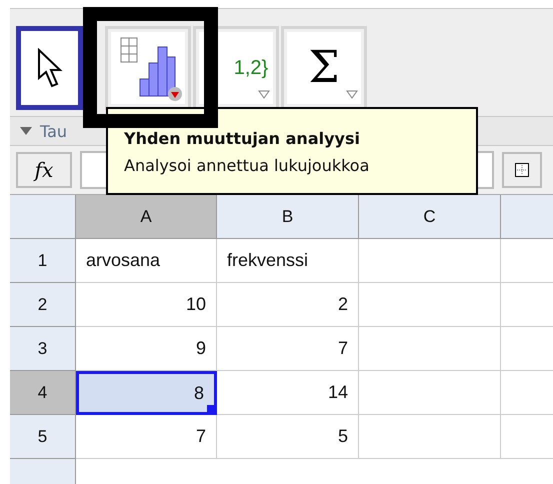  I want to click on sum-tool-button: Σ, so click(324, 68).